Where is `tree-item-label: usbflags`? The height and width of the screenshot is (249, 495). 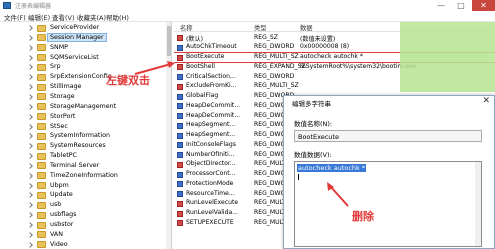
tree-item-label: usbflags is located at coordinates (63, 215).